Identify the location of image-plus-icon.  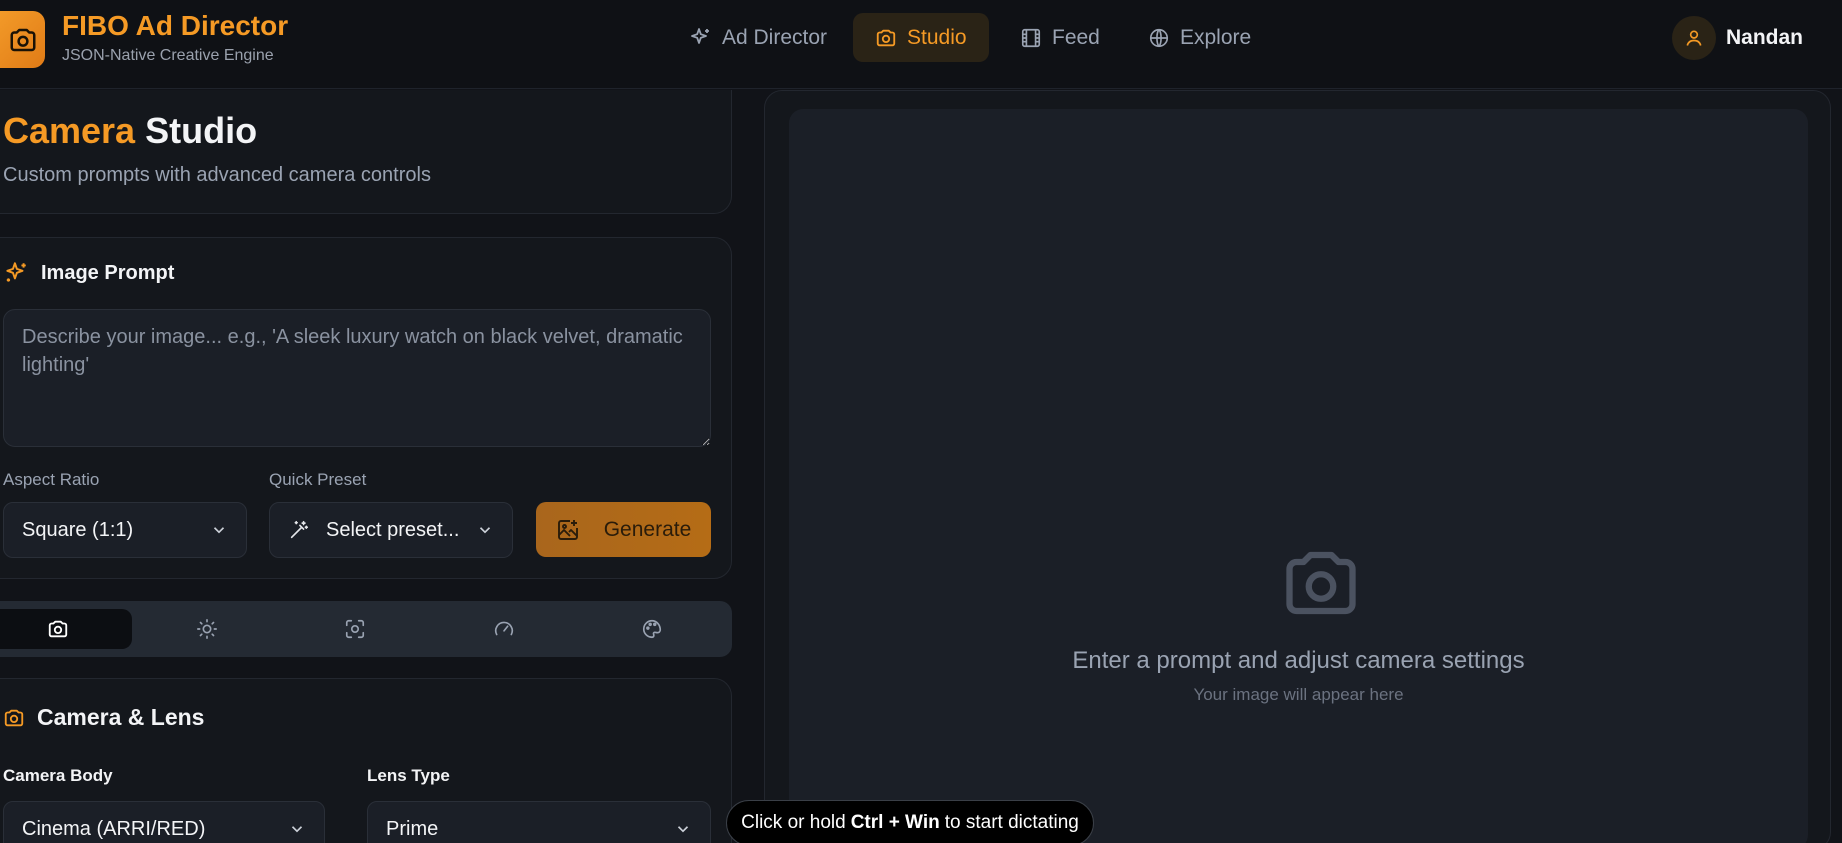
(567, 529).